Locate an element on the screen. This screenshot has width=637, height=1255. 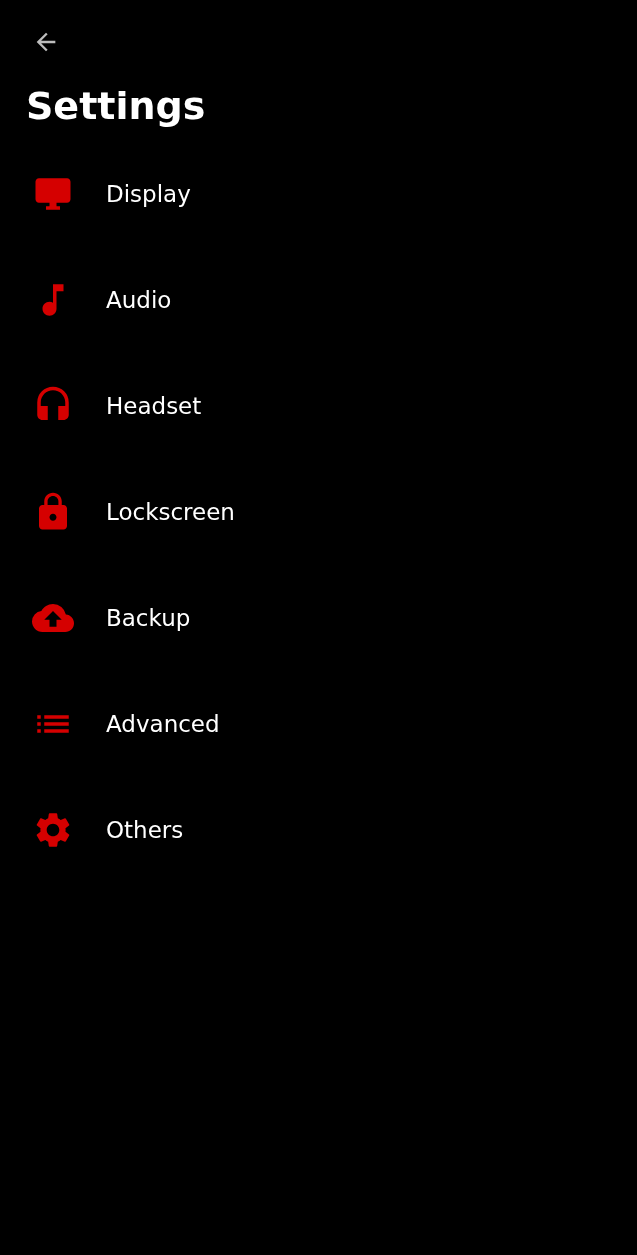
settings-item: Headset is located at coordinates (318, 405).